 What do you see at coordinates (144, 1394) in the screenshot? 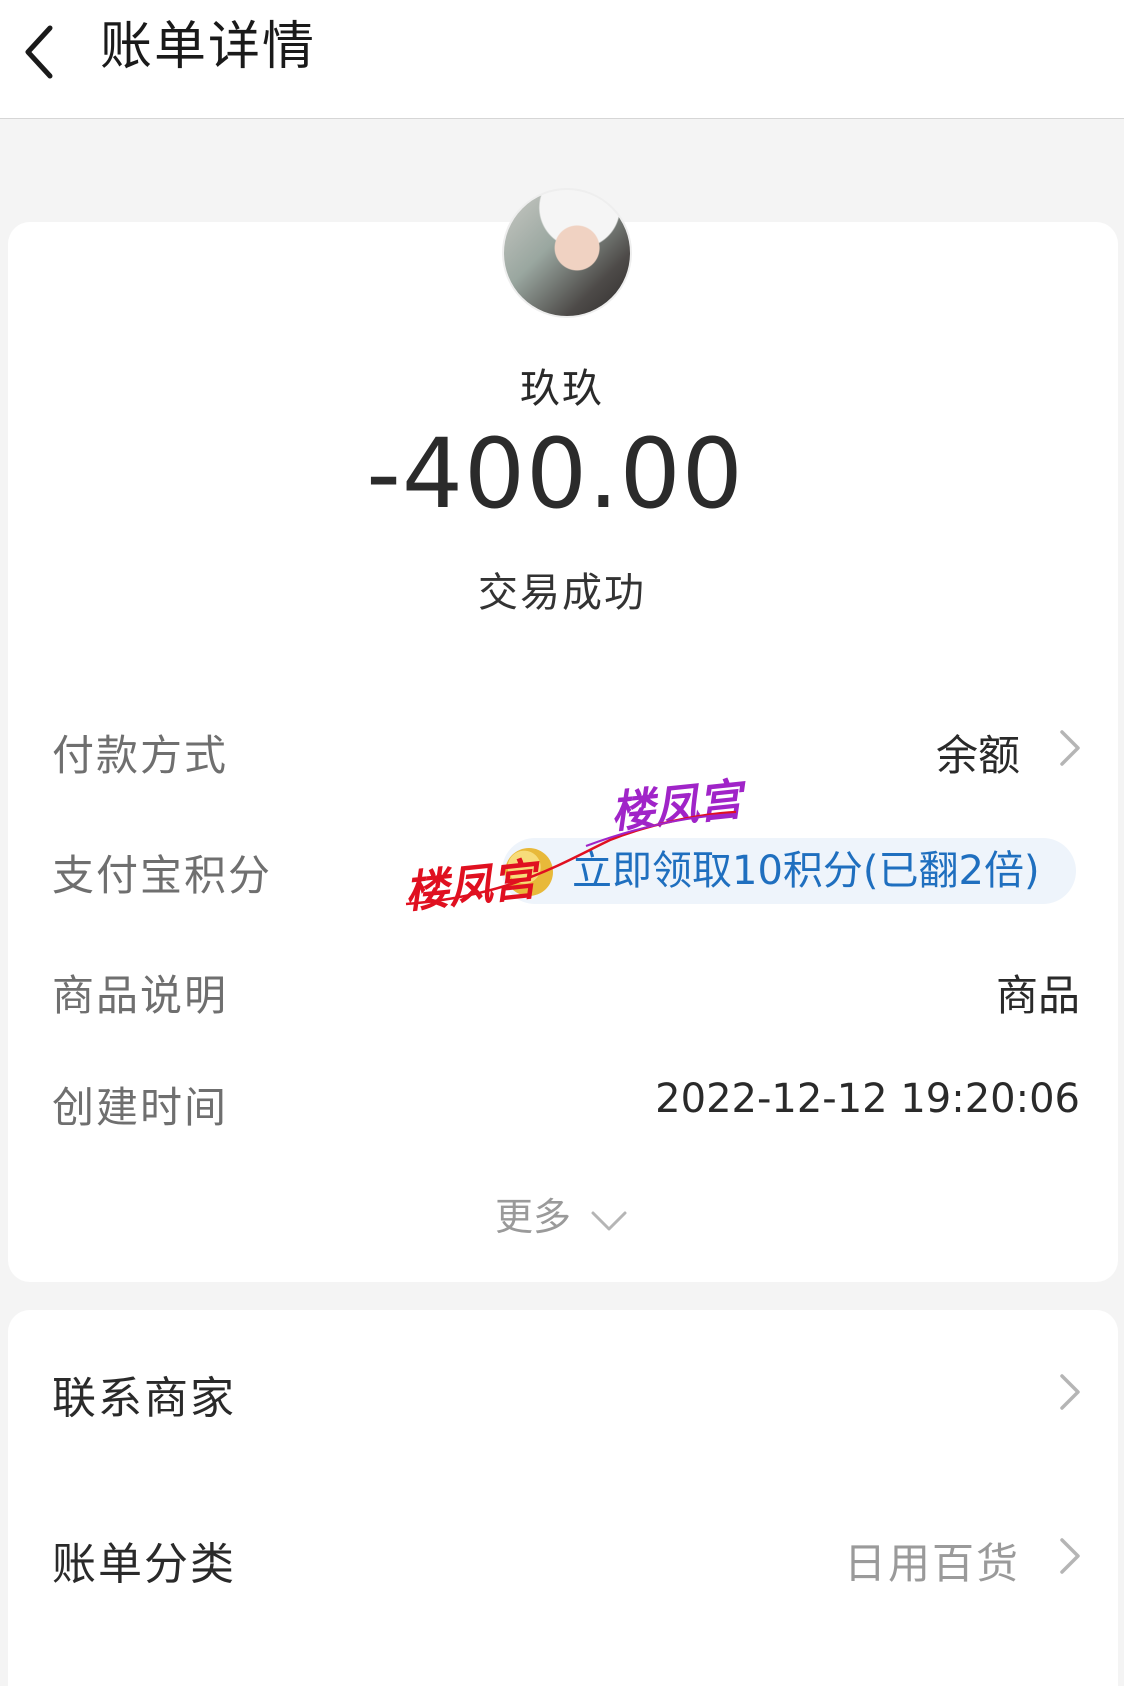
I see `contact-merchant-label: 联系商家` at bounding box center [144, 1394].